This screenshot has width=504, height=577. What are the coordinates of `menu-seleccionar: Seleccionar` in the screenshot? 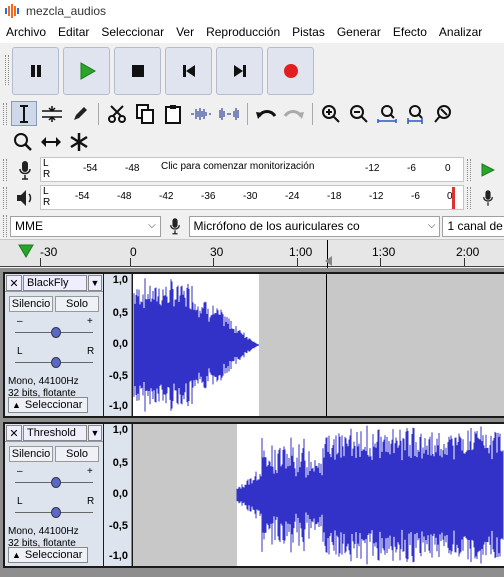 It's located at (132, 32).